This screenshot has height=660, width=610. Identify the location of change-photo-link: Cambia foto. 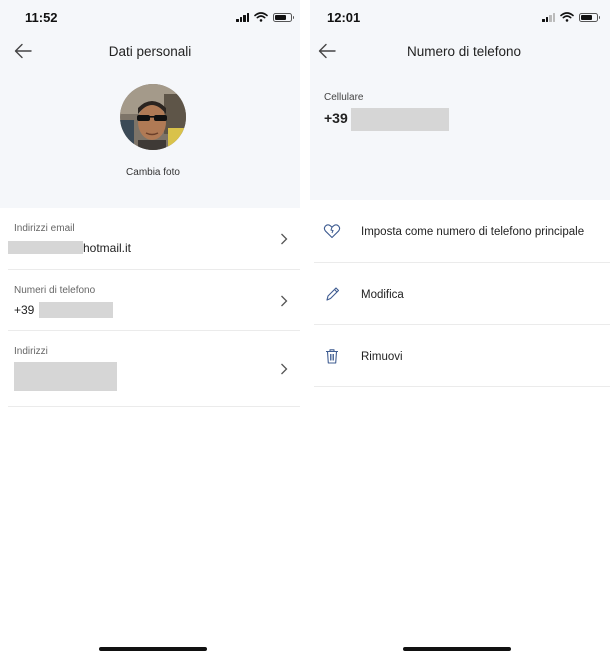
(150, 172).